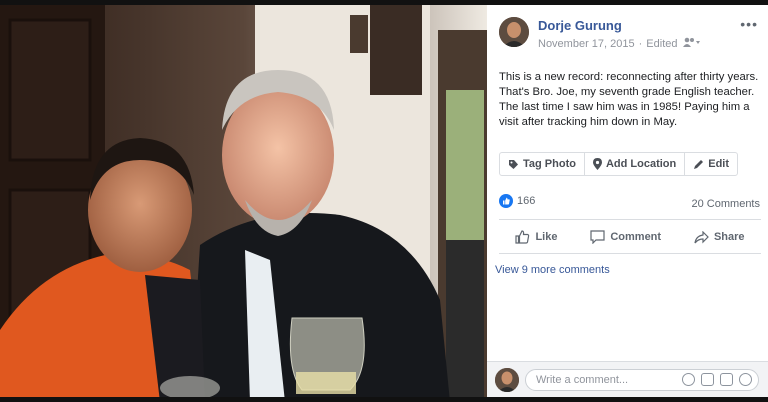  I want to click on reaction-summary: 166, so click(517, 201).